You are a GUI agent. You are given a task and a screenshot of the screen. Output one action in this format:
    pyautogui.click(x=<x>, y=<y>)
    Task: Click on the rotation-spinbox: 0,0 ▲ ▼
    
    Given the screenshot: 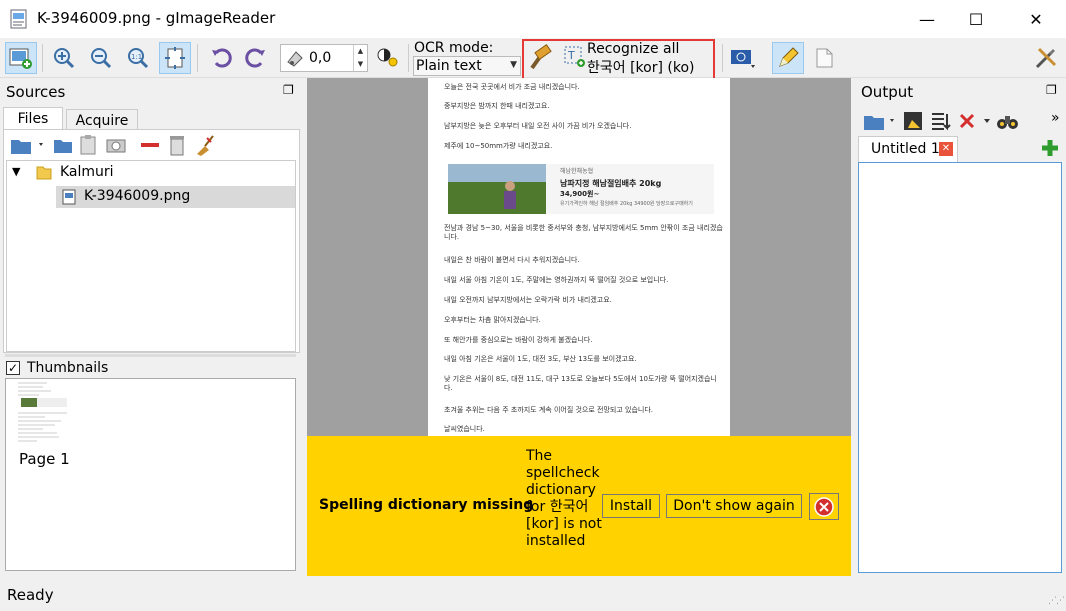 What is the action you would take?
    pyautogui.click(x=324, y=58)
    